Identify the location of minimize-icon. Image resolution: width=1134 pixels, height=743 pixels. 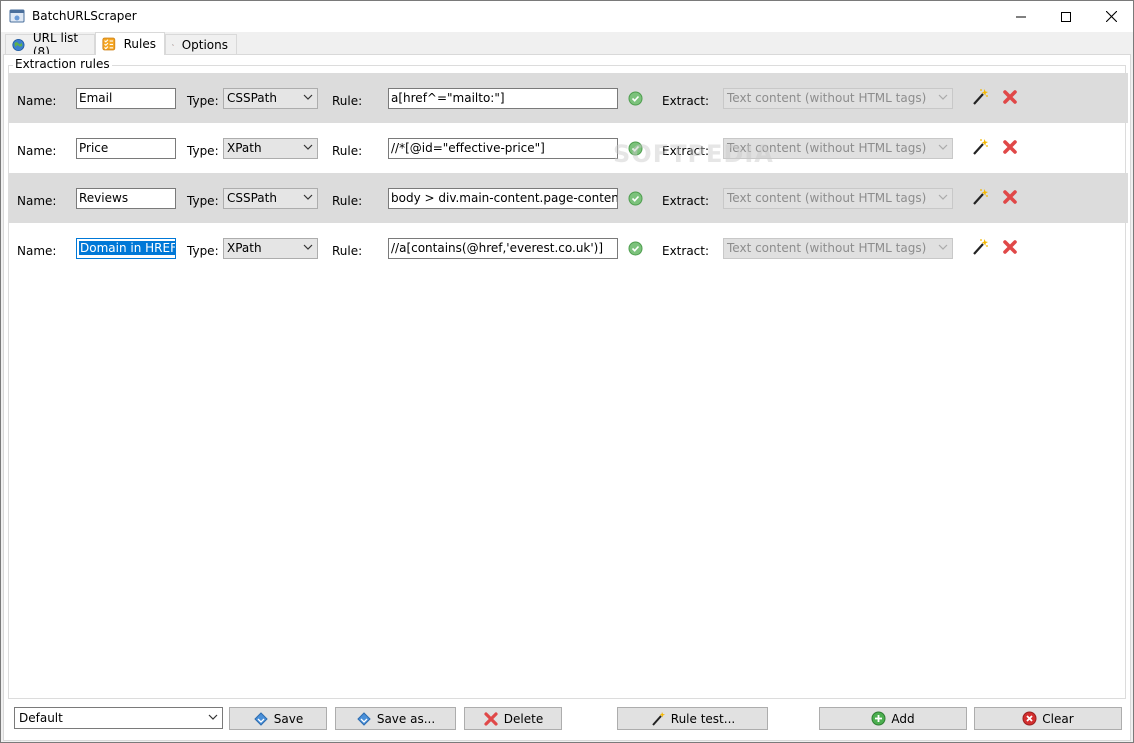
(1021, 16).